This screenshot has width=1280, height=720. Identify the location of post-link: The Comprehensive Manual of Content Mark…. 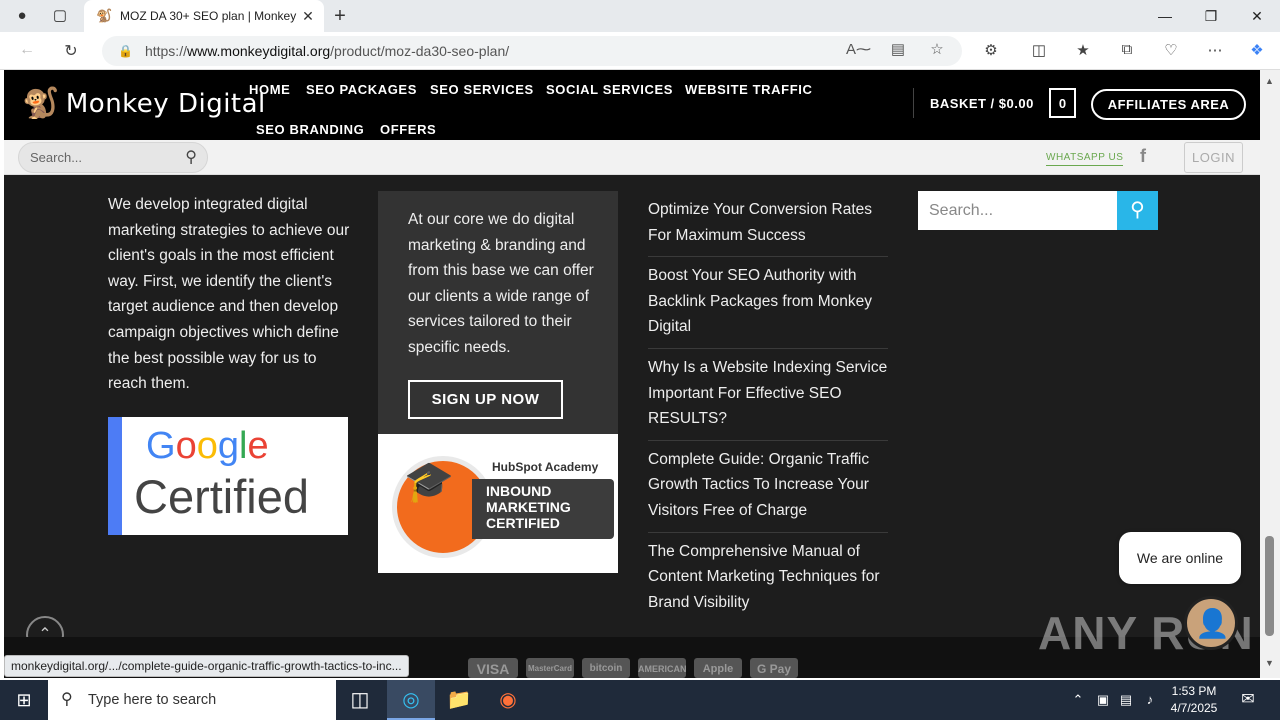
(768, 578).